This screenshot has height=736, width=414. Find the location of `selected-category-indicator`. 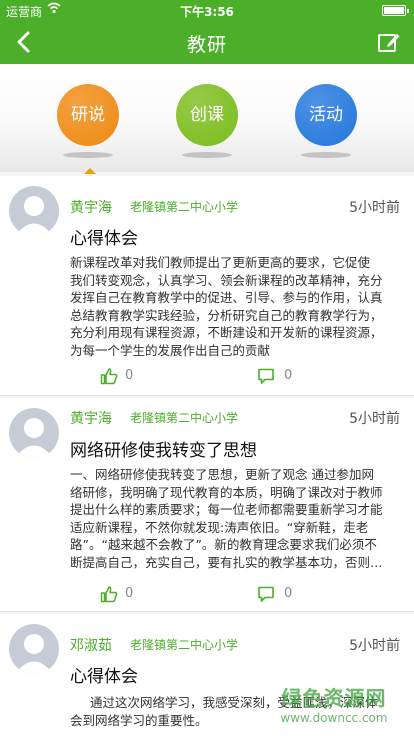

selected-category-indicator is located at coordinates (90, 171).